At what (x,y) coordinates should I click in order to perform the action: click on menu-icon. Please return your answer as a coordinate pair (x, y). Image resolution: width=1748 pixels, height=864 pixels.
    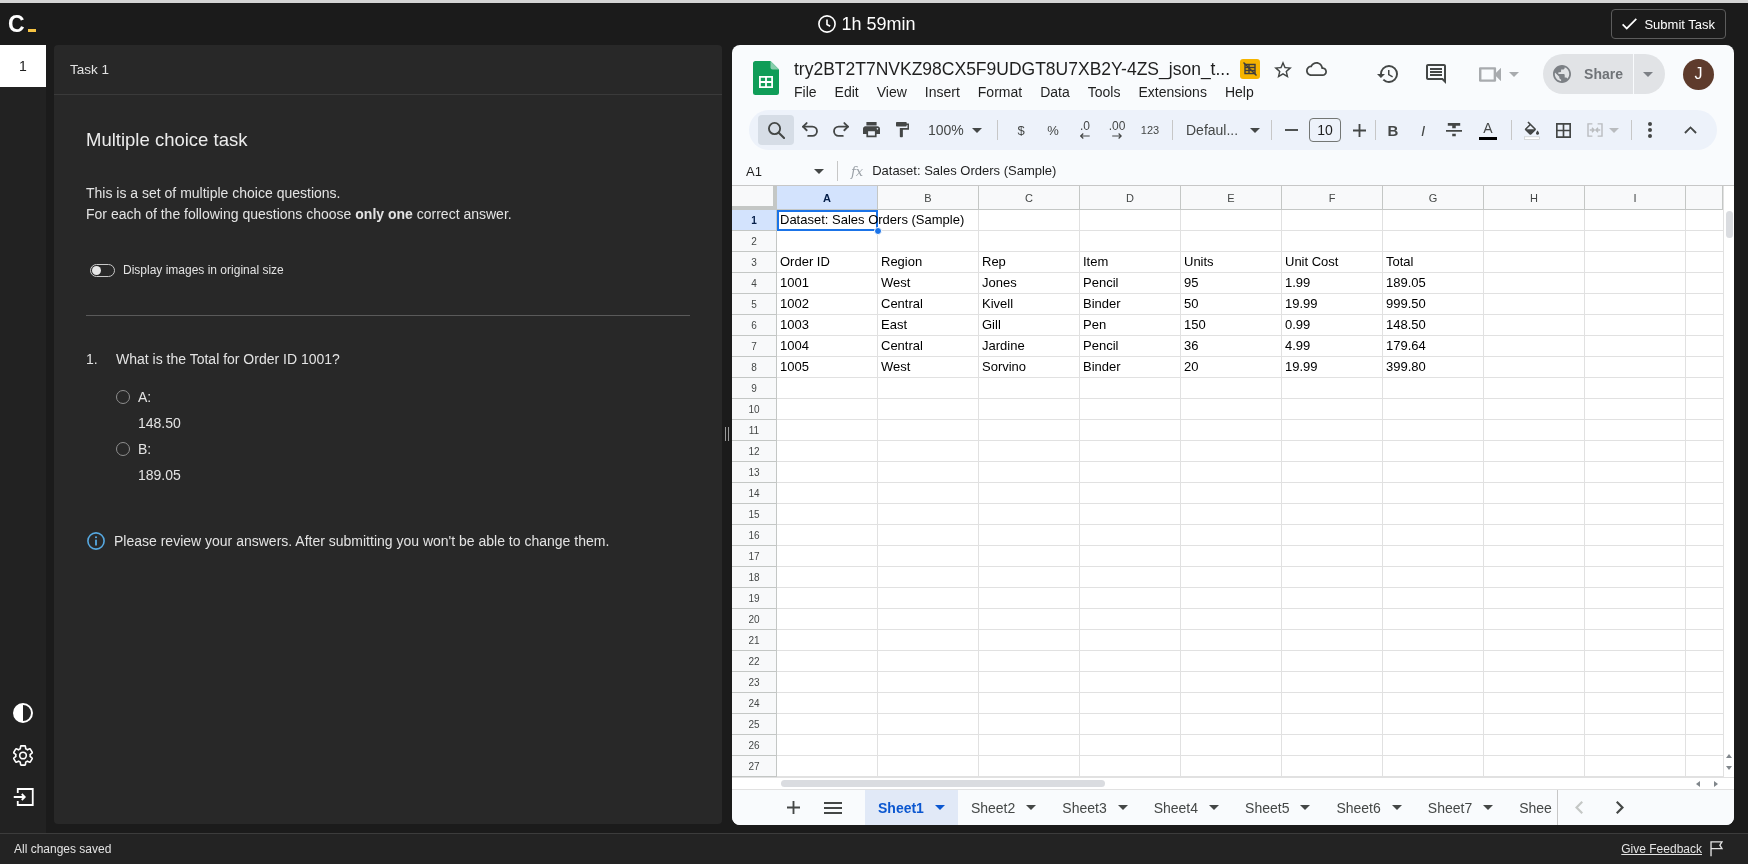
    Looking at the image, I should click on (833, 807).